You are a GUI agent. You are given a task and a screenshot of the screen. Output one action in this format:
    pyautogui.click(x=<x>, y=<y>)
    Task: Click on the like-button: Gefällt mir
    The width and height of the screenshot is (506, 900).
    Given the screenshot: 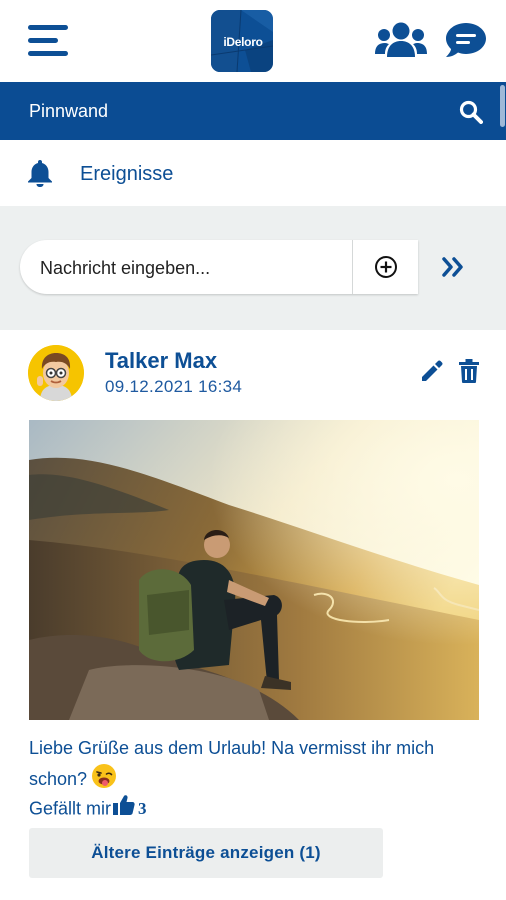 What is the action you would take?
    pyautogui.click(x=70, y=808)
    